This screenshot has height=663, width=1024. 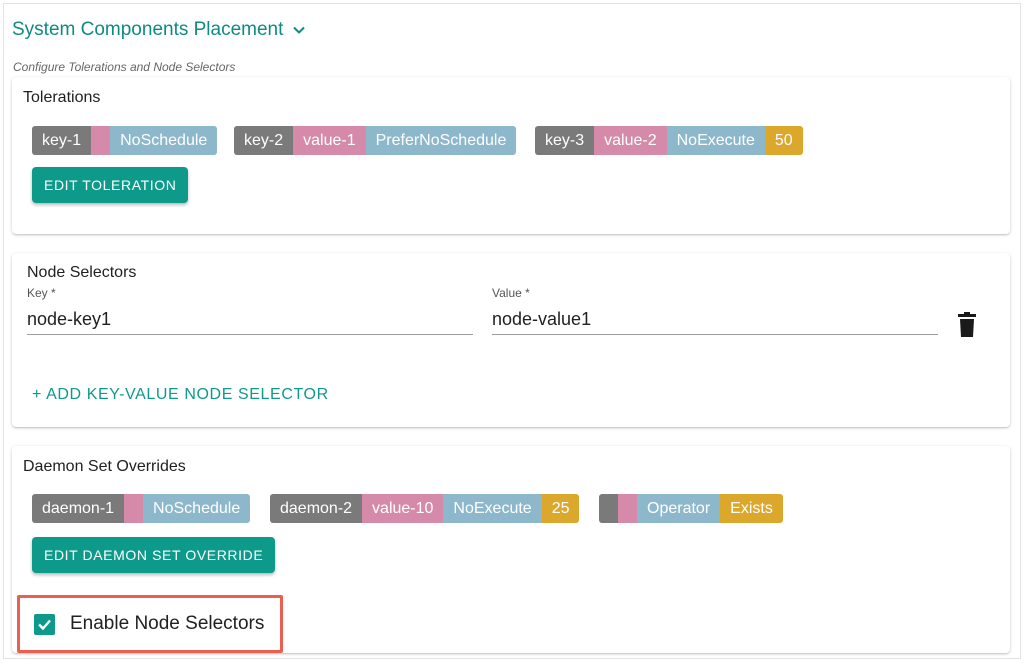 I want to click on toleration-chip: key-3 value-2 NoExecute 50, so click(x=669, y=140).